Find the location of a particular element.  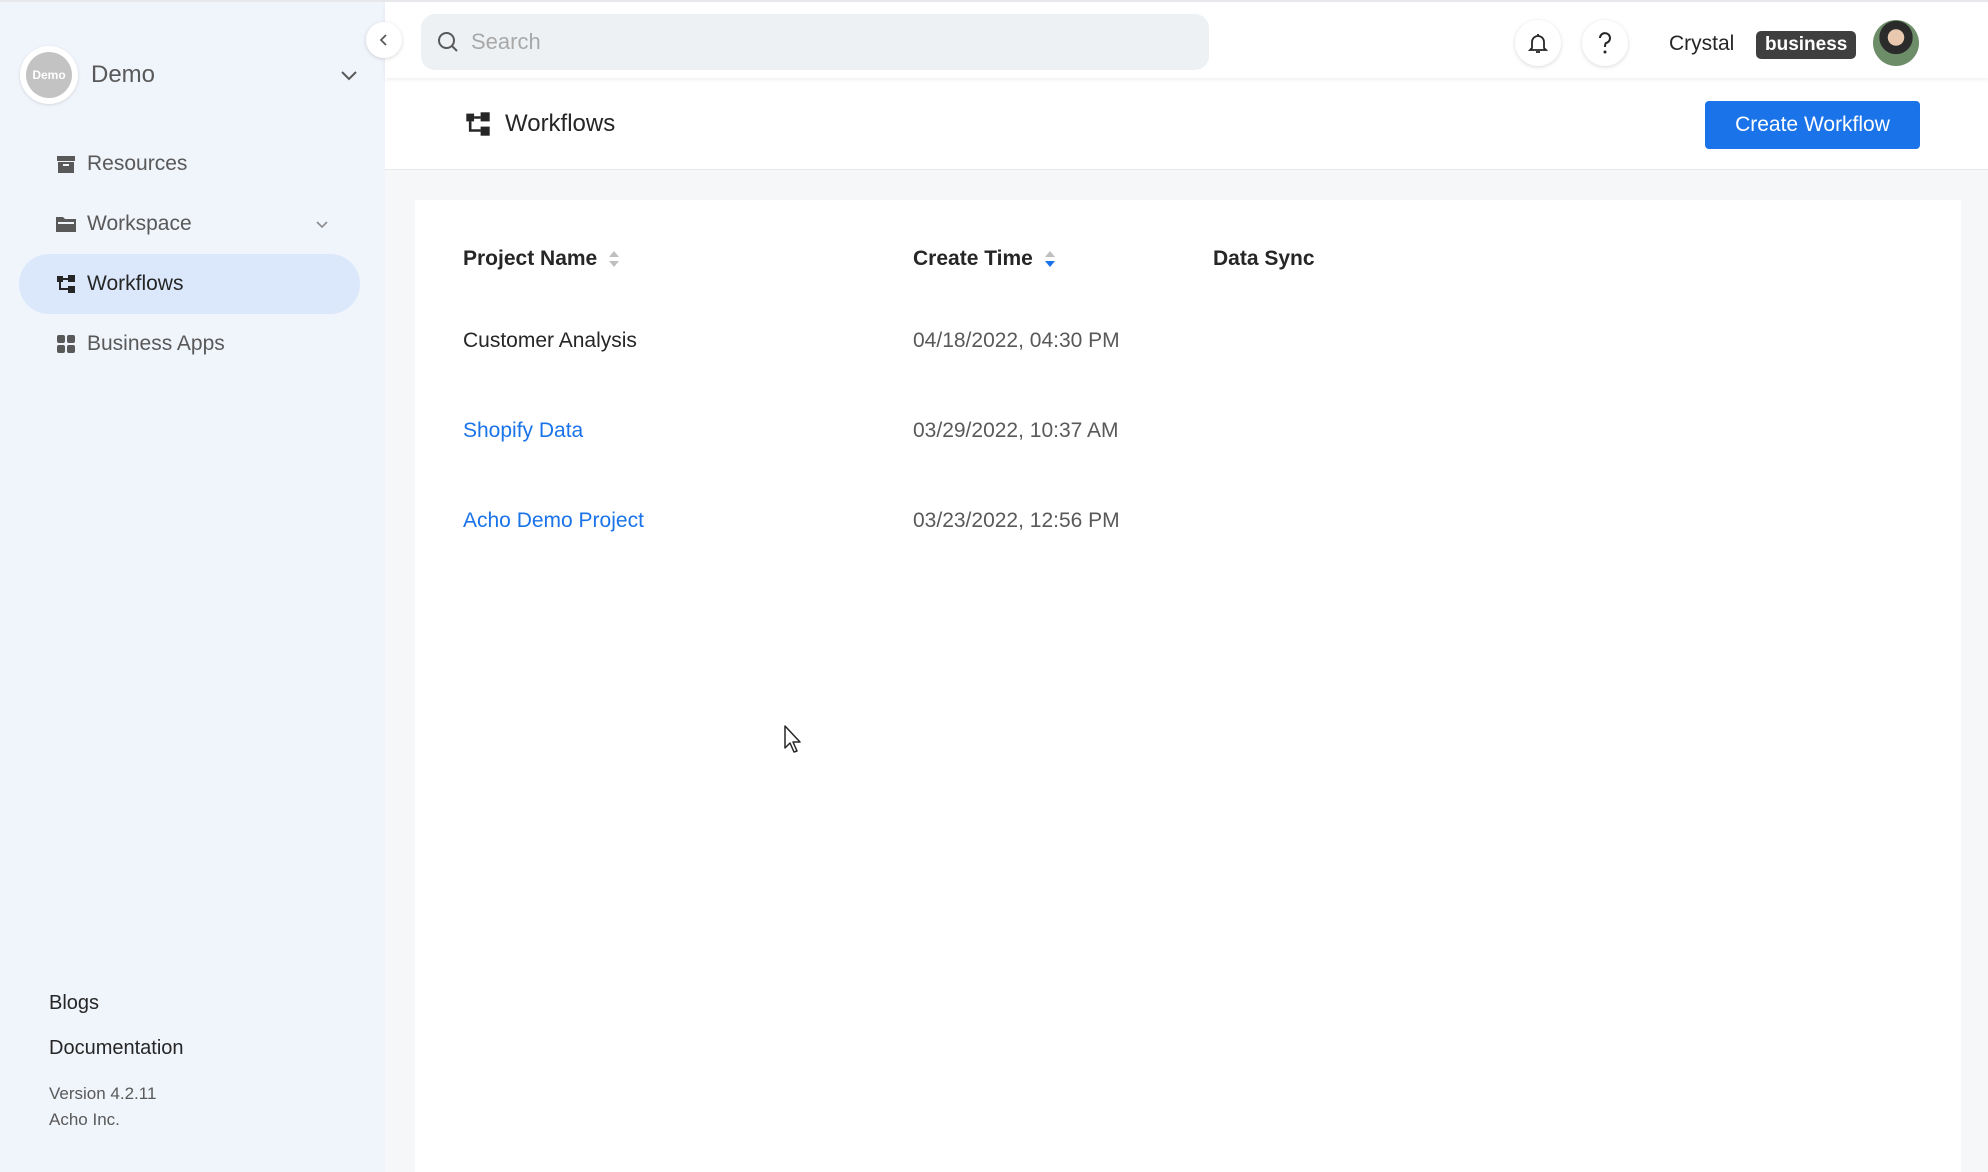

column-header-create-time: Create Time is located at coordinates (1063, 259).